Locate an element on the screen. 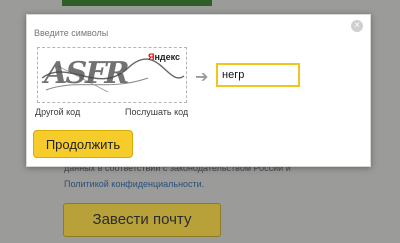 This screenshot has height=243, width=400. background-top-bar is located at coordinates (137, 3).